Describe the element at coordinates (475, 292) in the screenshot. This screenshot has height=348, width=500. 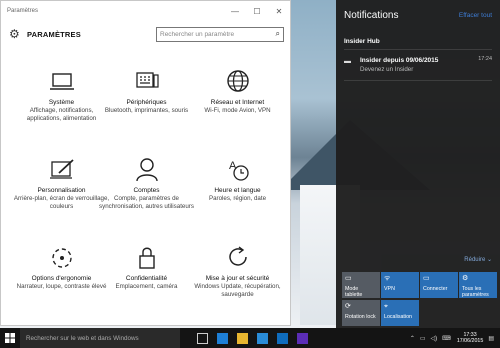
I see `tile-label: Tous les paramètres` at that location.